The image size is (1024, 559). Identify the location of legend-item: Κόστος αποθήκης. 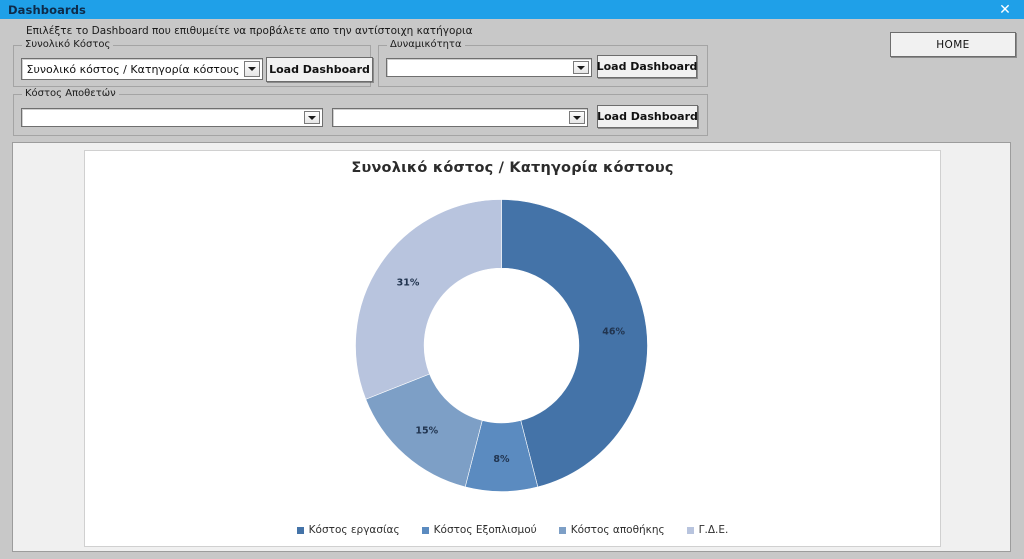
(611, 530).